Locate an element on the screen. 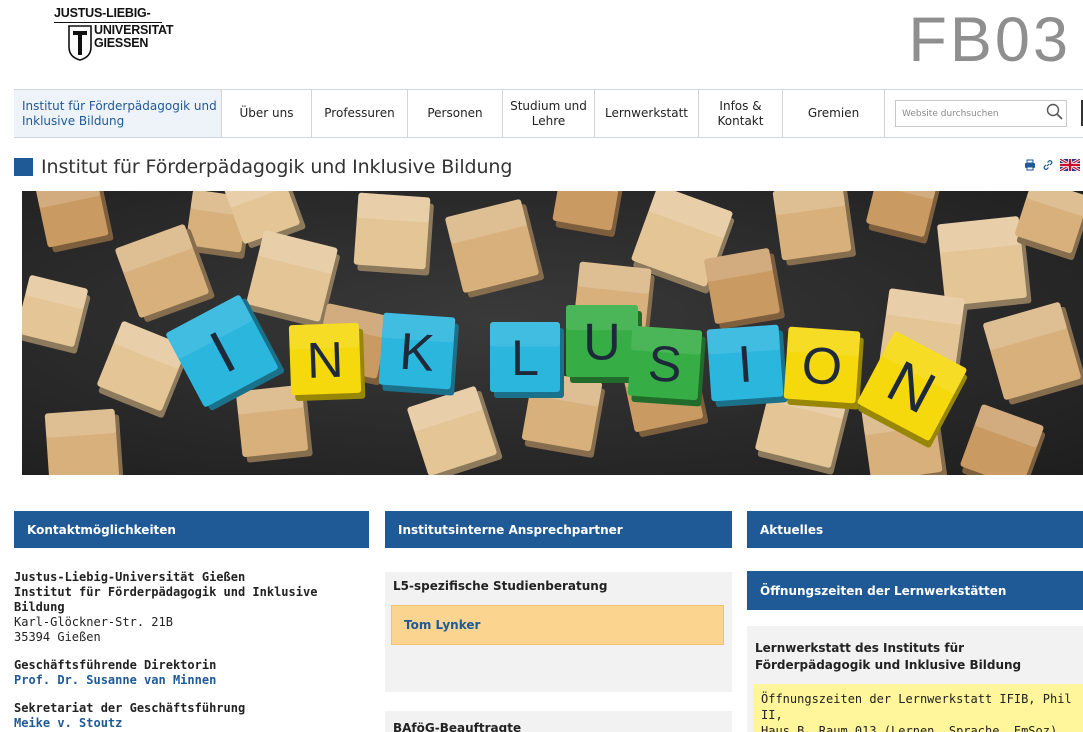  contact-street: Karl-Glöckner-Str. 21B is located at coordinates (93, 622).